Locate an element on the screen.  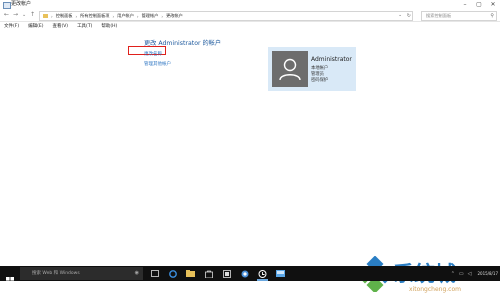
maximize-icon: ▢ is located at coordinates (479, 5).